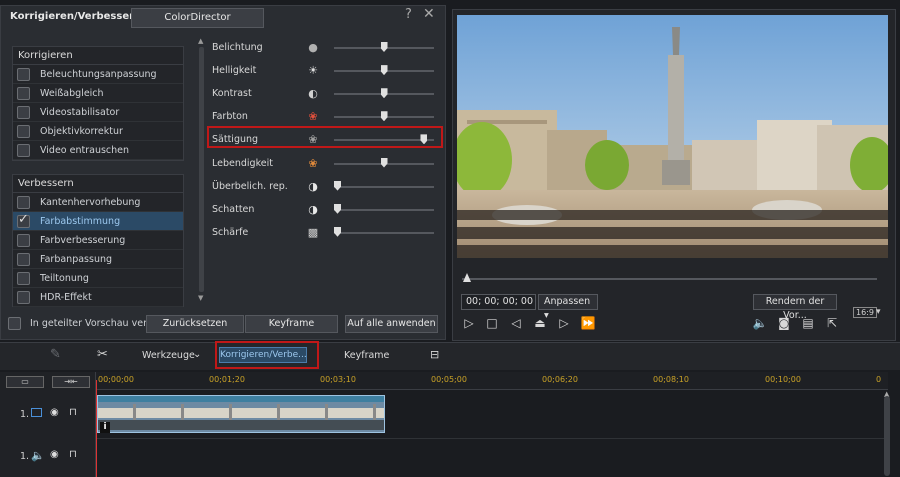  I want to click on scroll-up-icon: ▲, so click(200, 41).